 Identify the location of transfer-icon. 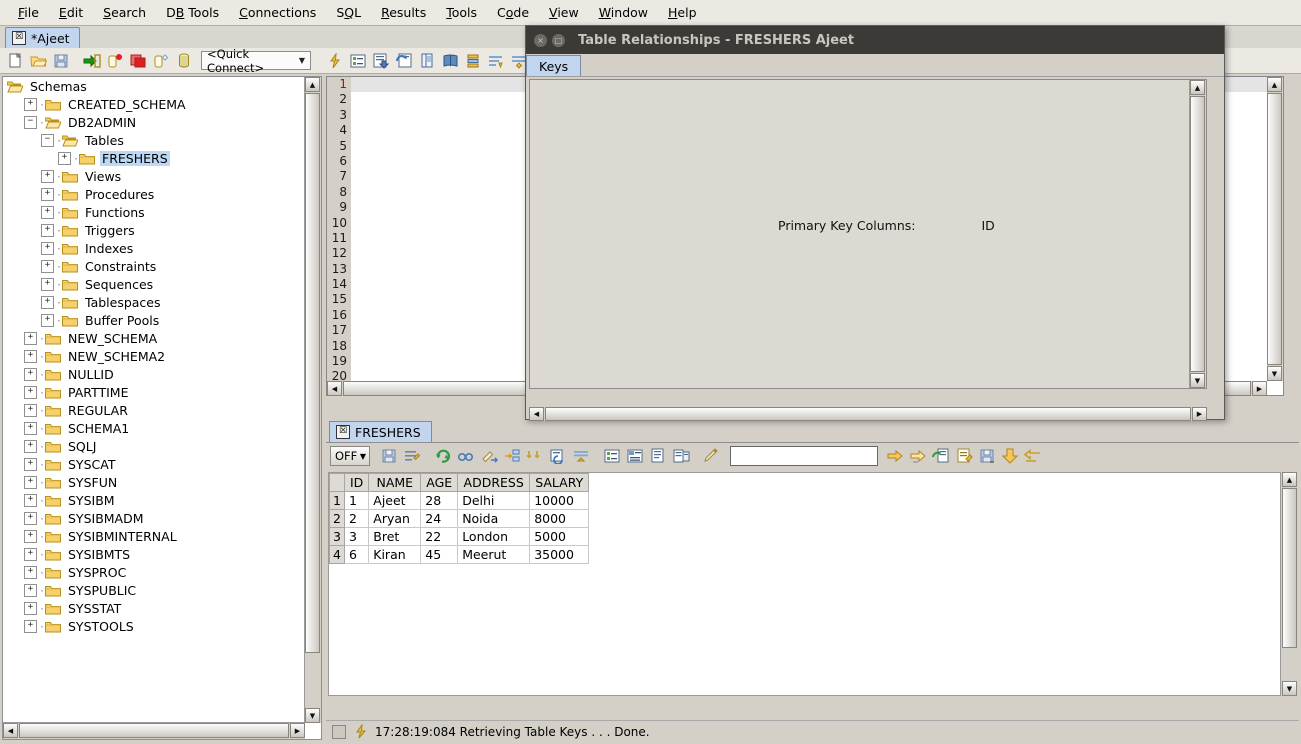
(1033, 456).